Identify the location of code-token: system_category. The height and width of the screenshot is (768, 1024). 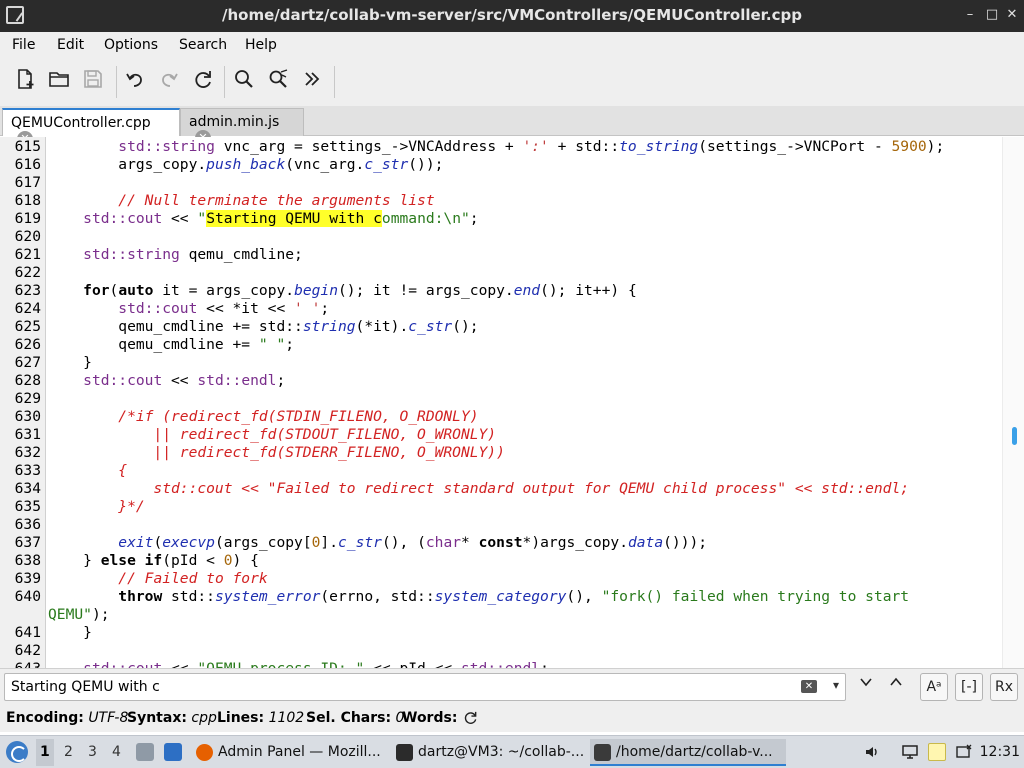
(500, 596).